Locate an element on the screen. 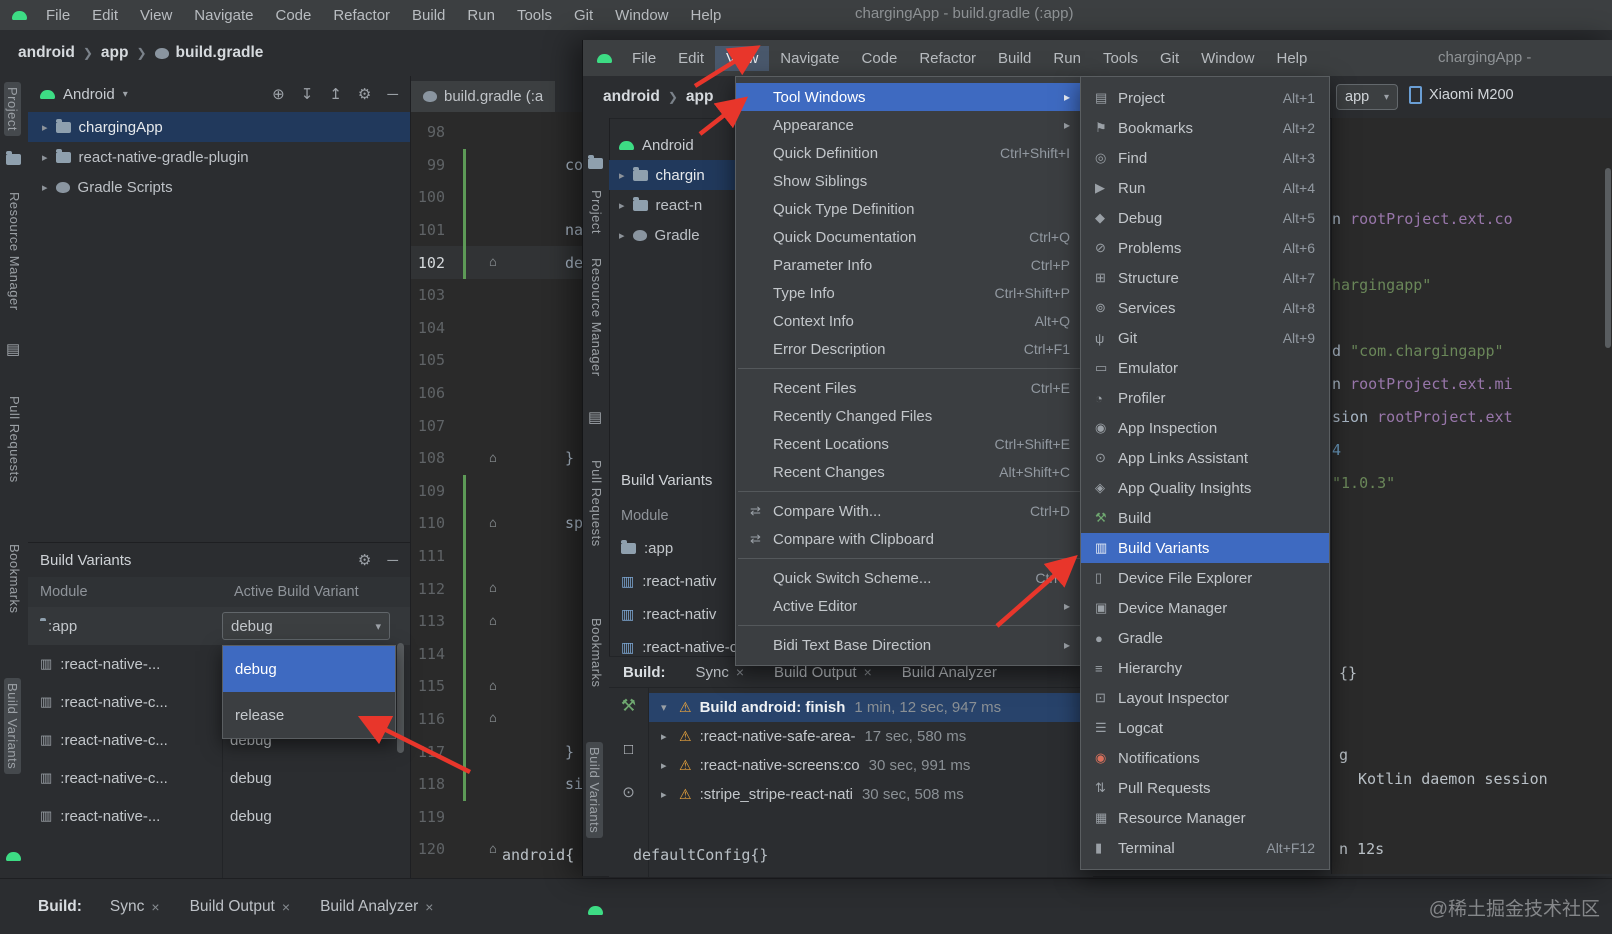  tool-window-menu-item: ▦ Resource Manager ▸ is located at coordinates (1205, 818).